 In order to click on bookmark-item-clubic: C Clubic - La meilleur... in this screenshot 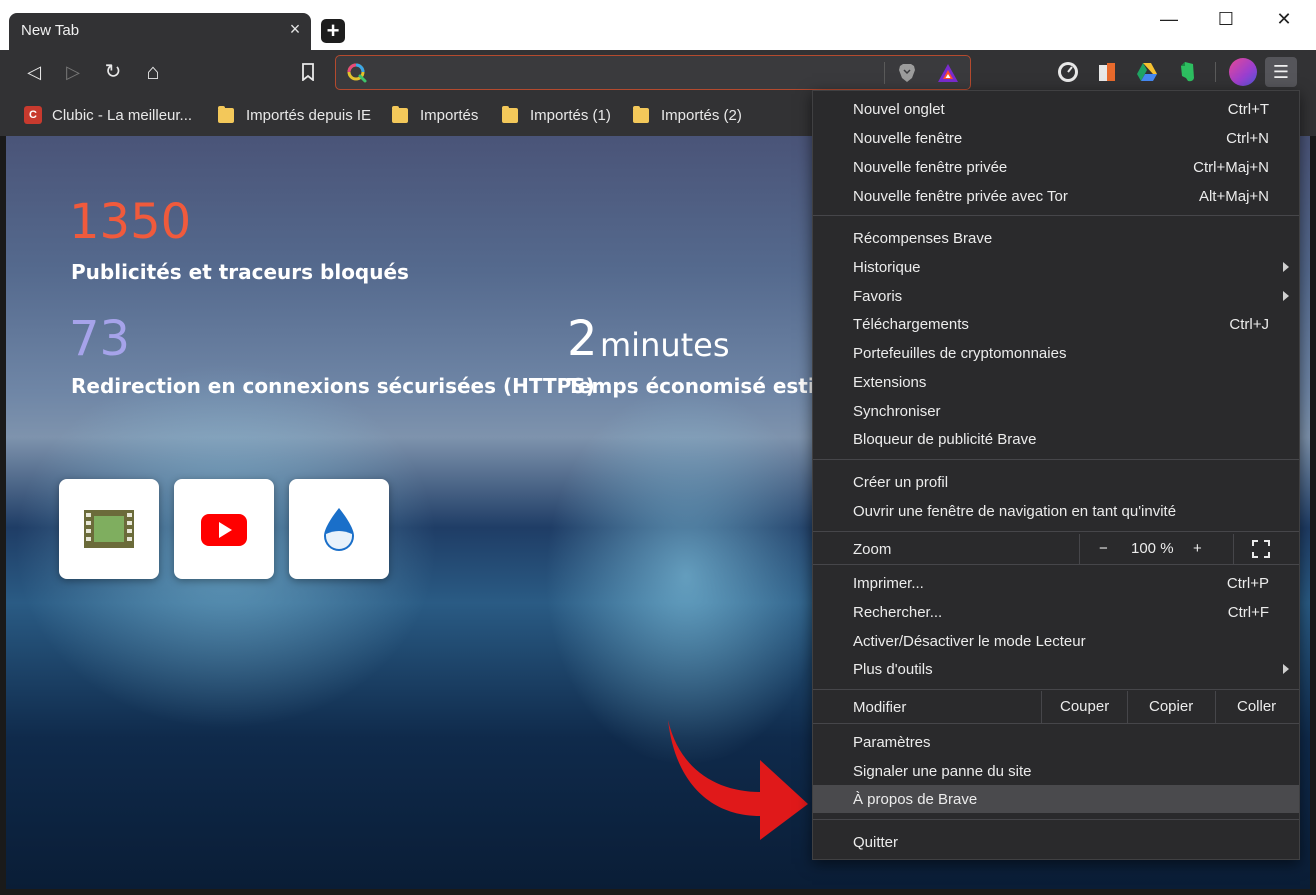, I will do `click(108, 115)`.